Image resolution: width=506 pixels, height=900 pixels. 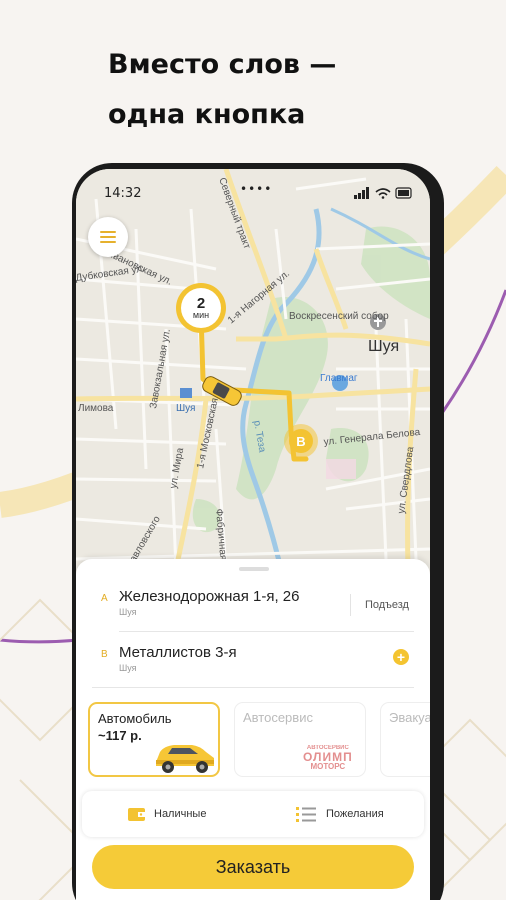 I want to click on map-label-station: Шуя, so click(x=185, y=408).